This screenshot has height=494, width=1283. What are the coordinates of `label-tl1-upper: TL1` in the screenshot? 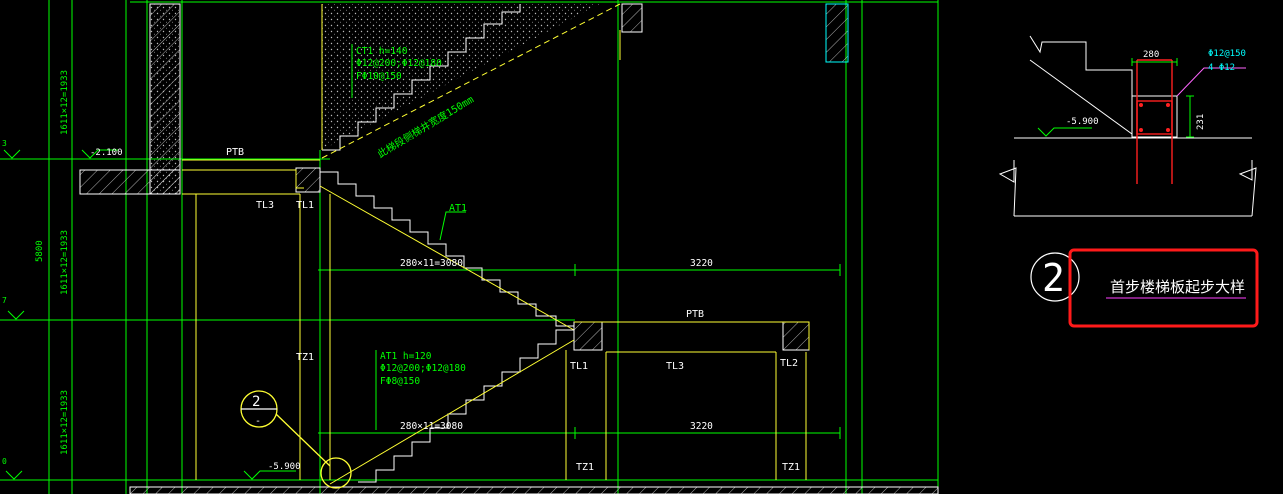 It's located at (305, 205).